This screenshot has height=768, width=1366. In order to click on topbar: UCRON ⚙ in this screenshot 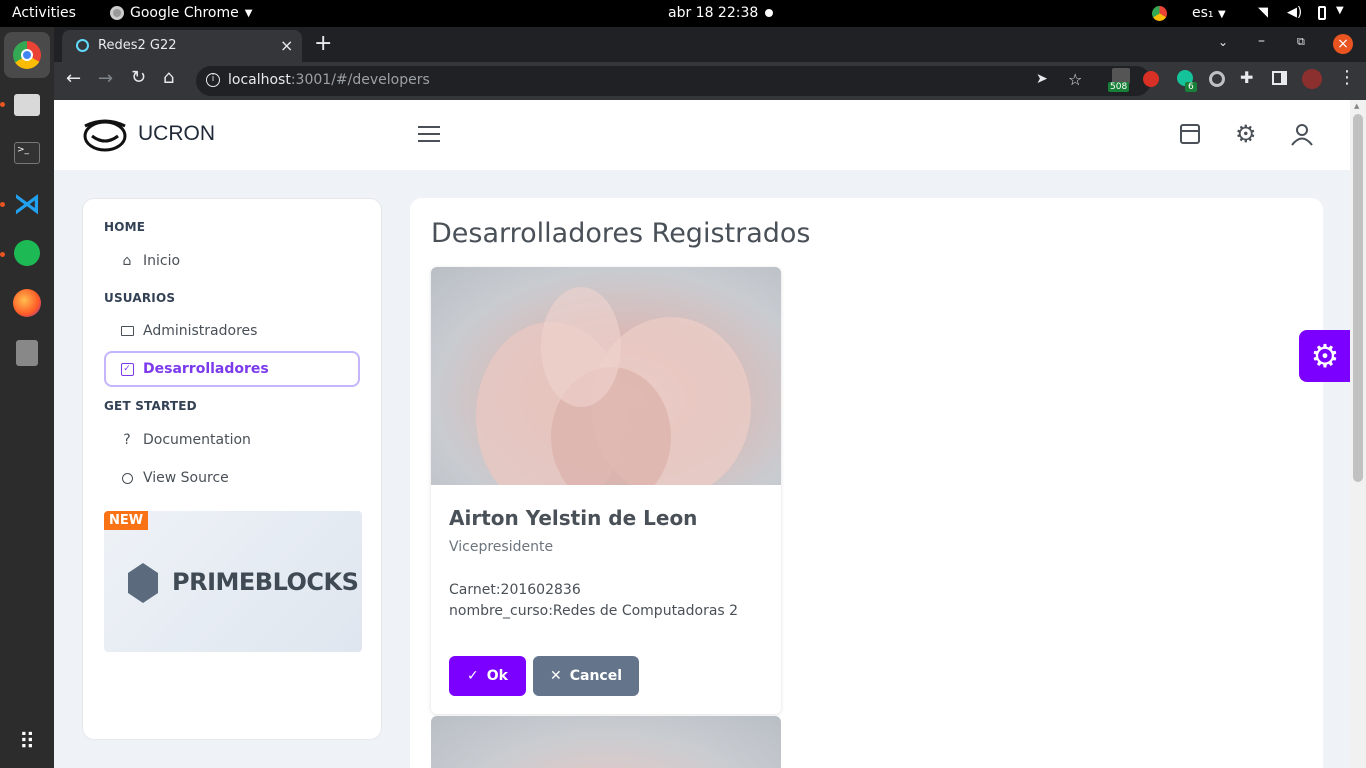, I will do `click(702, 135)`.